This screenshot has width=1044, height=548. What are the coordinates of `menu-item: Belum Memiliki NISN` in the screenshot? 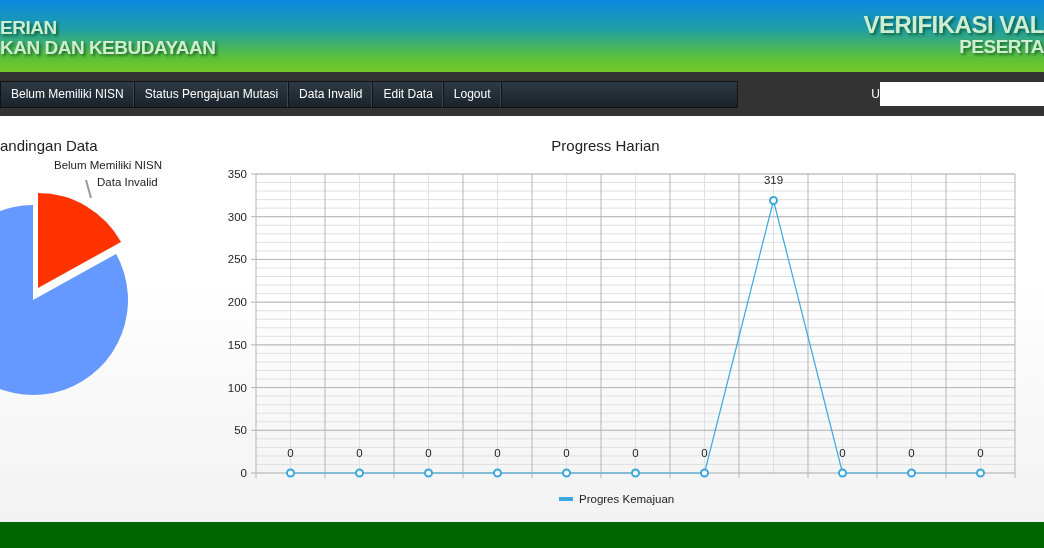 It's located at (68, 94).